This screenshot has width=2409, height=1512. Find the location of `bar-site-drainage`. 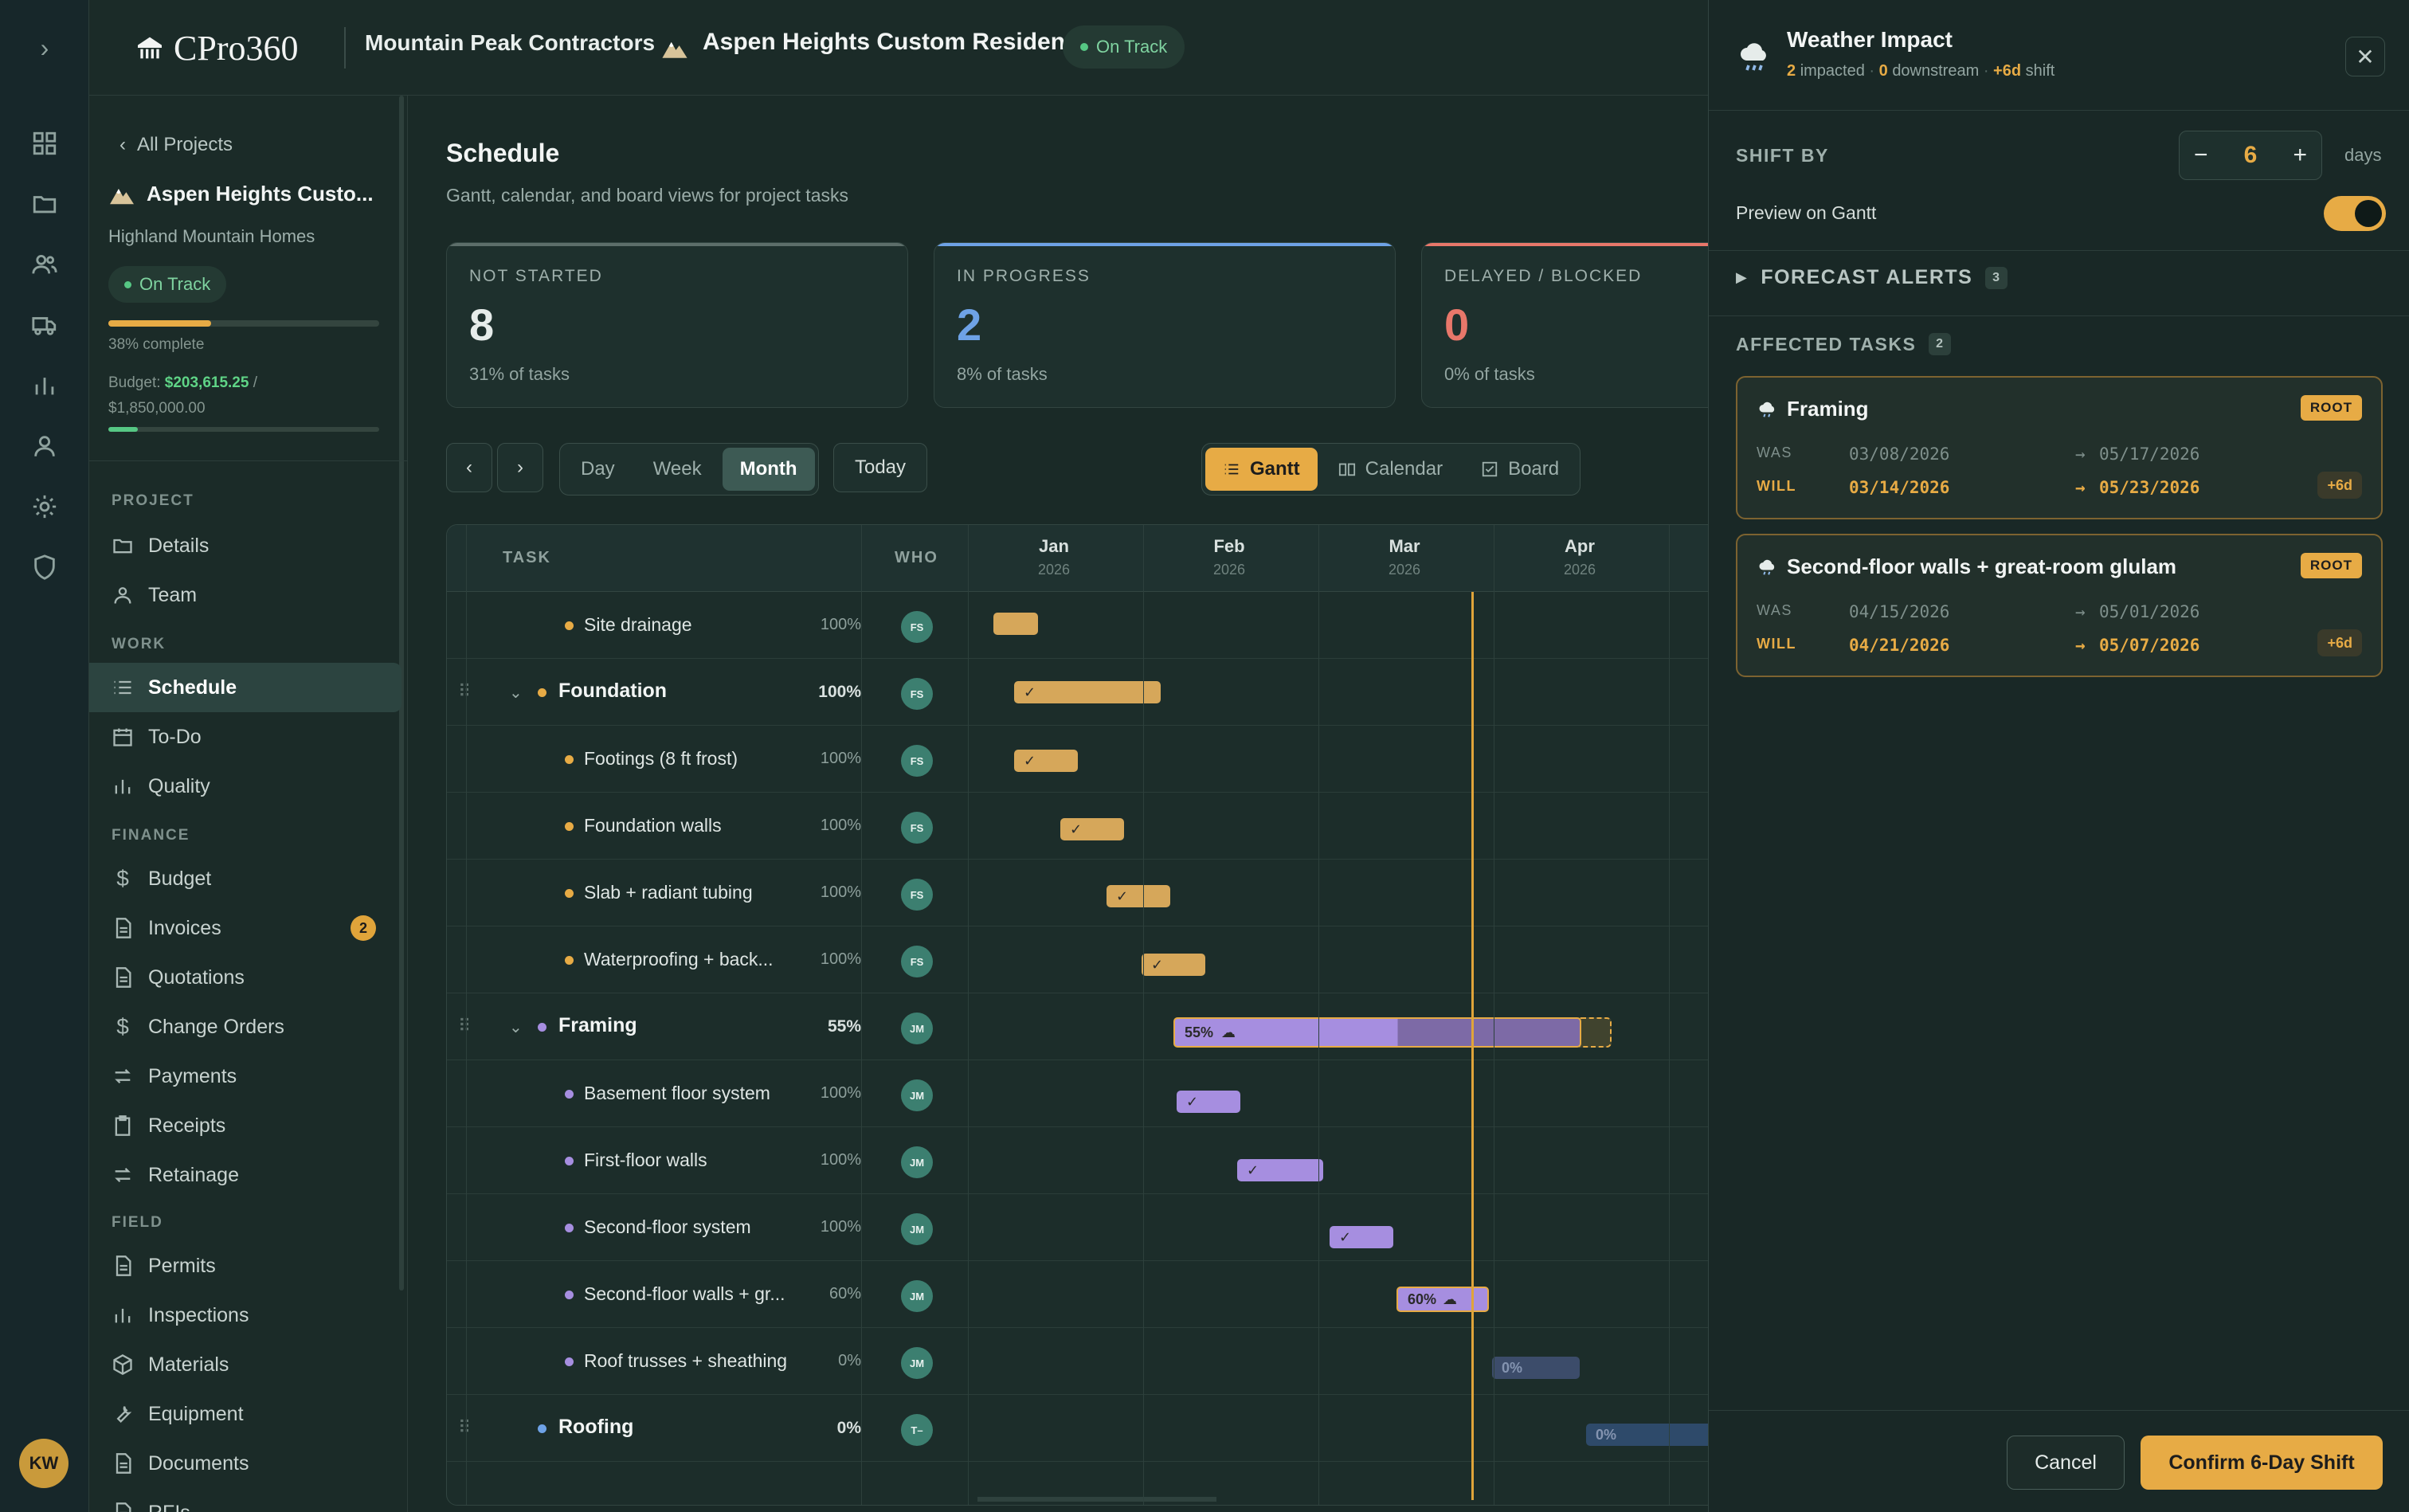

bar-site-drainage is located at coordinates (1015, 624).